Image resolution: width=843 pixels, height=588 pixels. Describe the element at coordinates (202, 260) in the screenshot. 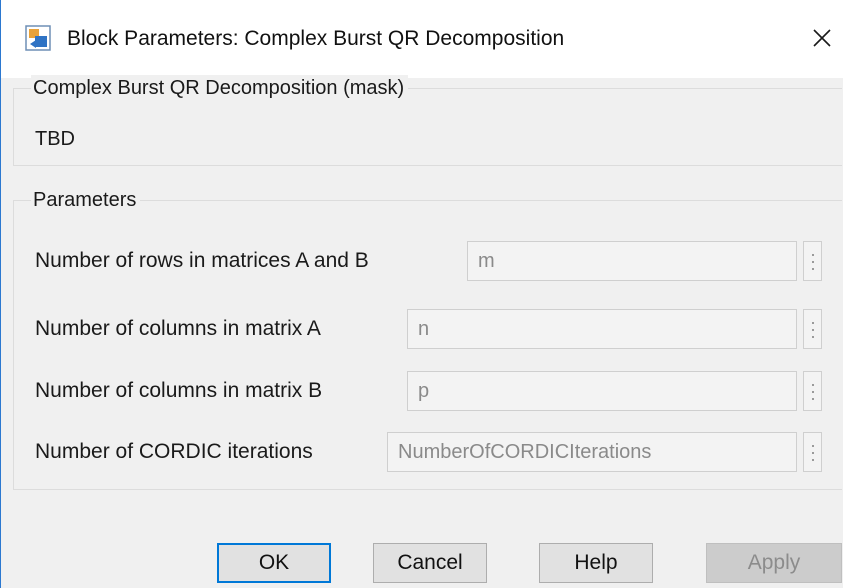

I see `rows-label: Number of rows in matrices A and B` at that location.